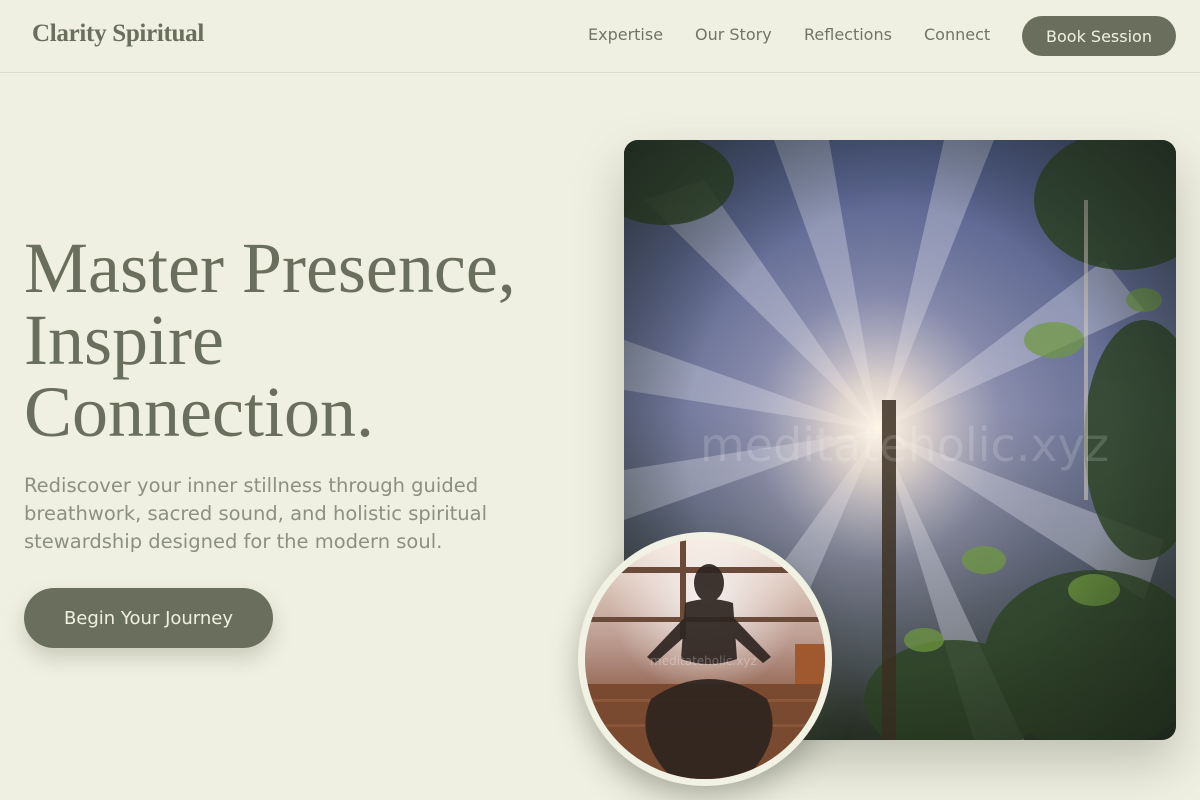 The height and width of the screenshot is (800, 1200). What do you see at coordinates (733, 34) in the screenshot?
I see `nav-link-our-story: Our Story` at bounding box center [733, 34].